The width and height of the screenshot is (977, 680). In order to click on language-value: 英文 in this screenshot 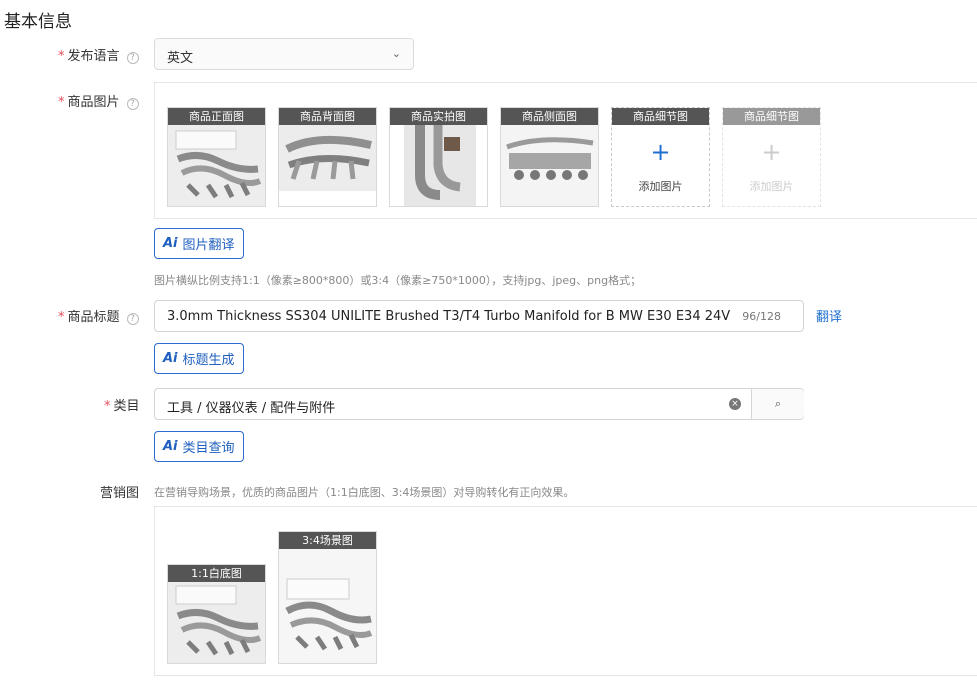, I will do `click(180, 58)`.